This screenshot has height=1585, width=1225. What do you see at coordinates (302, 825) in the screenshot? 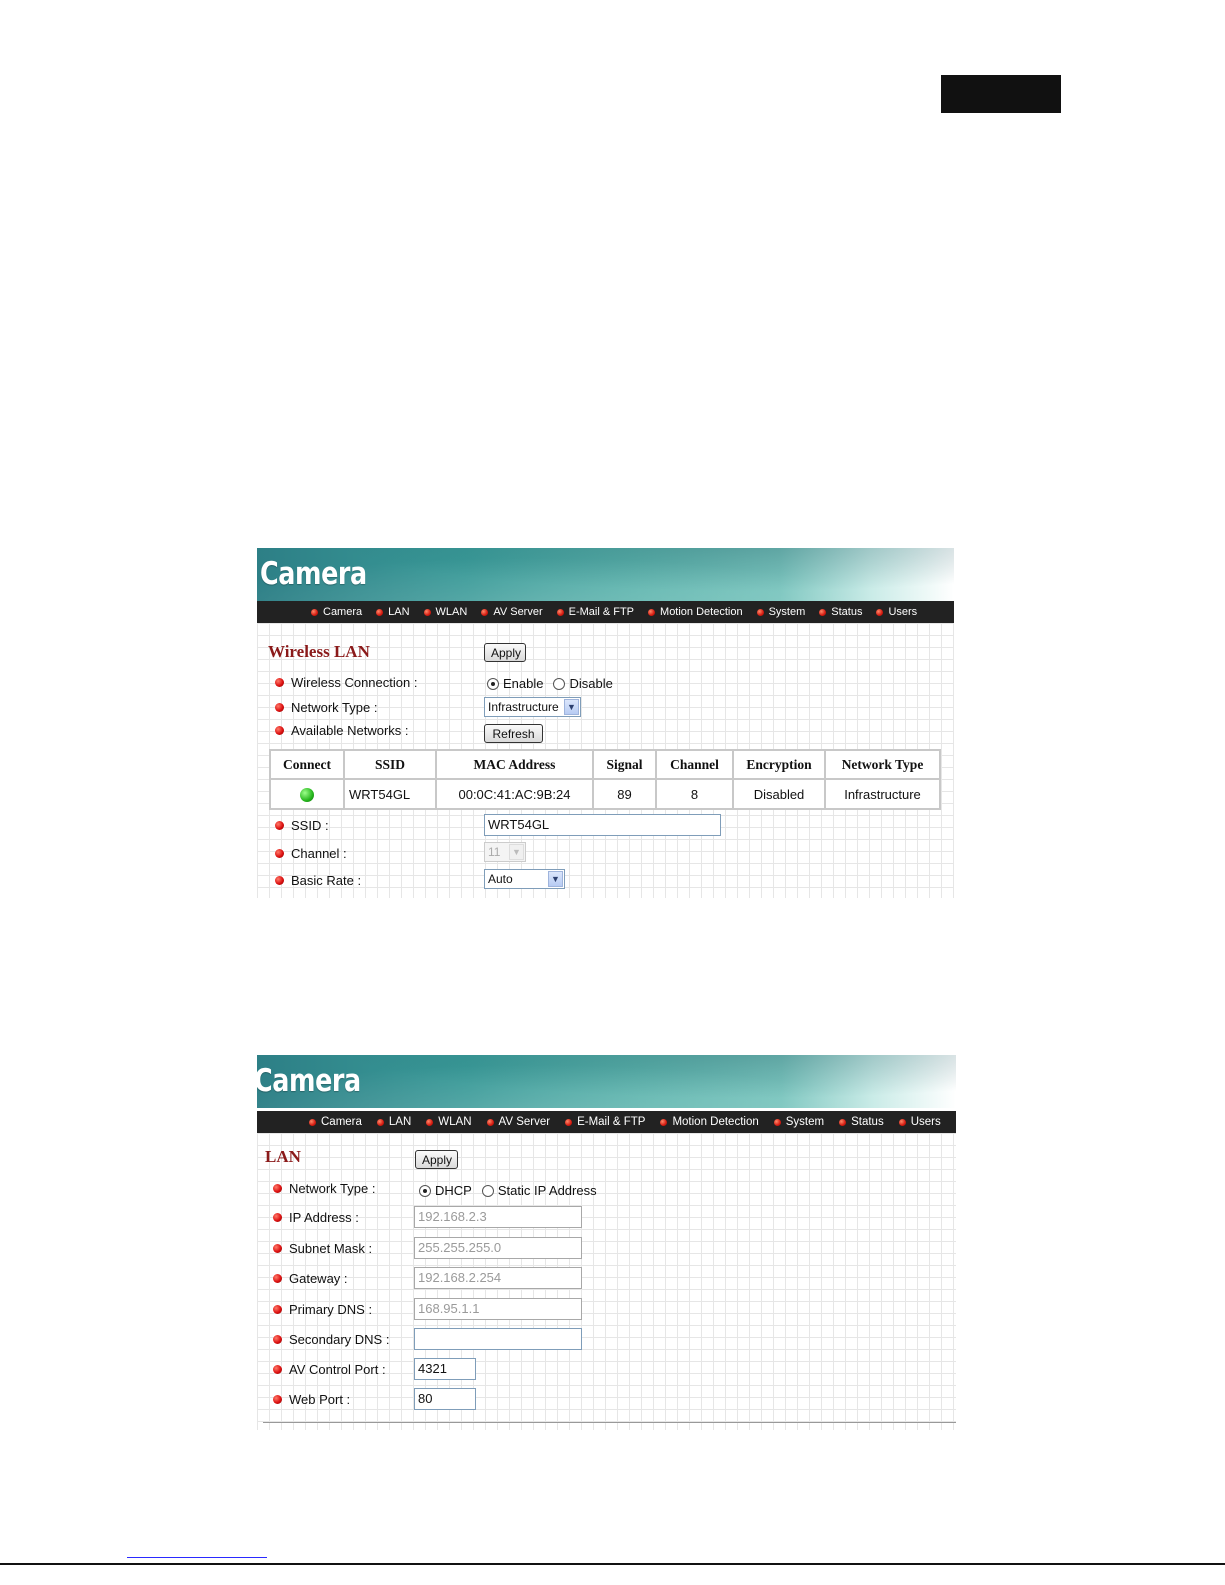
I see `ssid-row: SSID :` at bounding box center [302, 825].